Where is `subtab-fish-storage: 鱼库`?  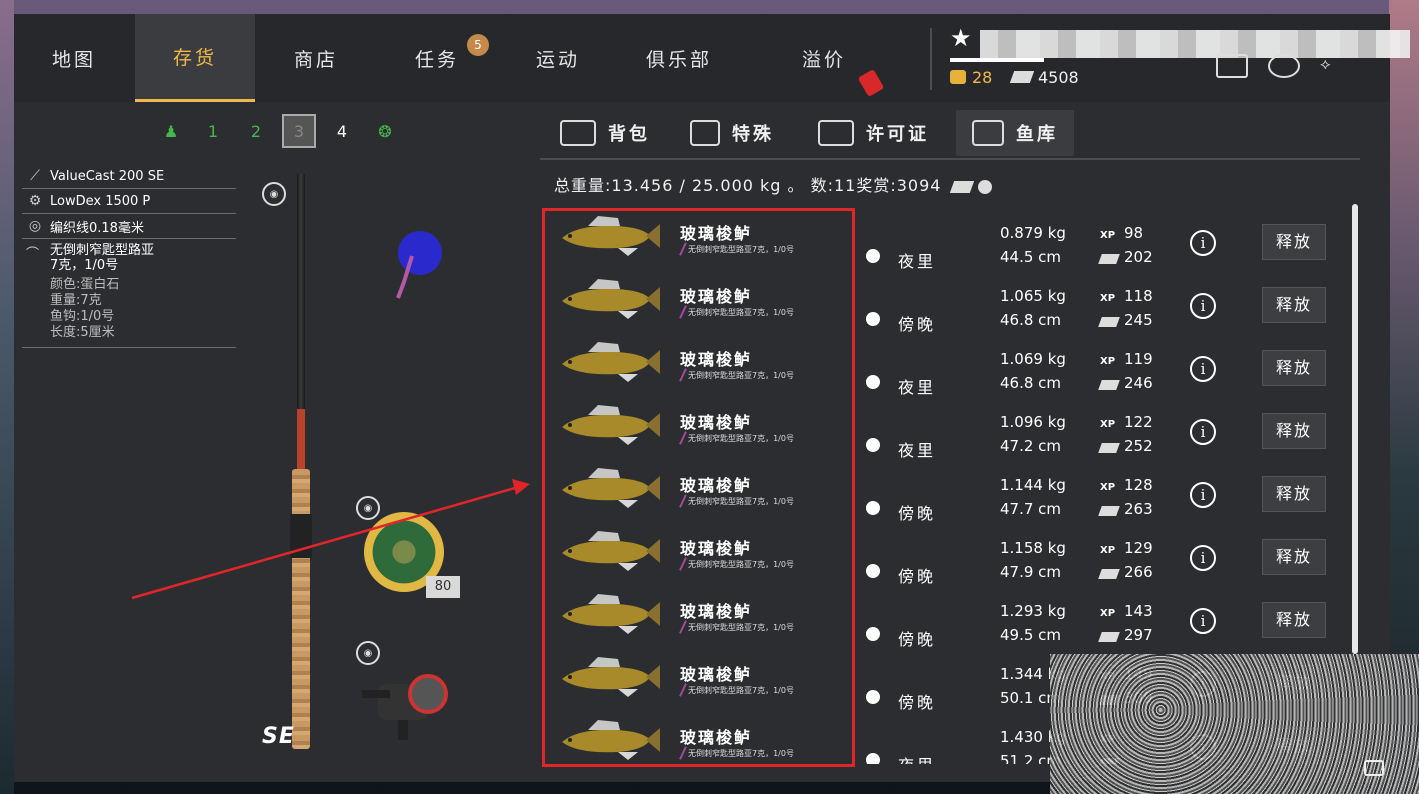 subtab-fish-storage: 鱼库 is located at coordinates (1015, 133).